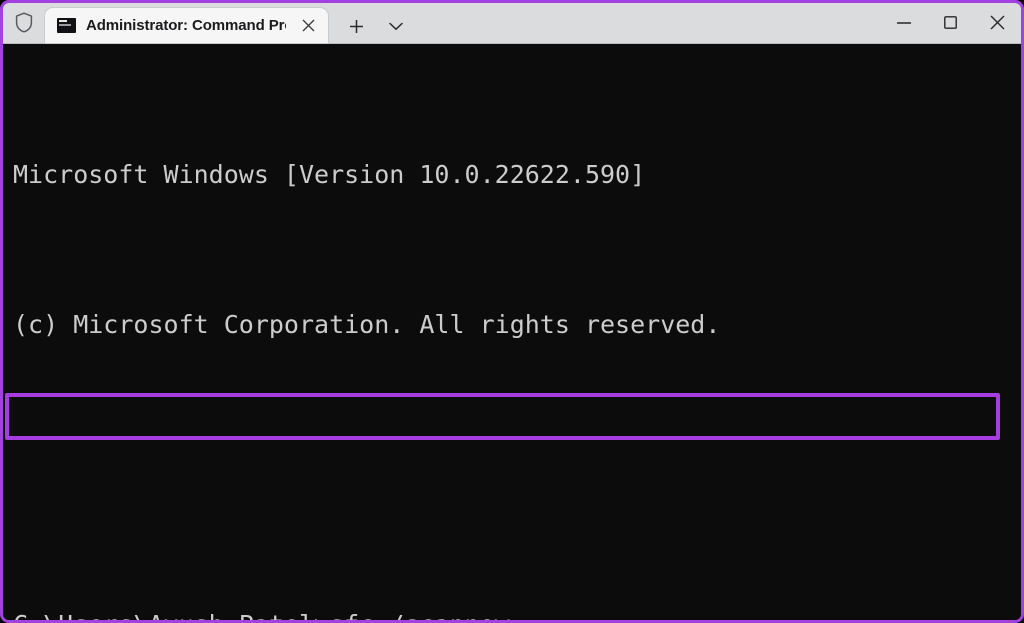 Image resolution: width=1024 pixels, height=623 pixels. Describe the element at coordinates (396, 26) in the screenshot. I see `chevron-down-icon` at that location.